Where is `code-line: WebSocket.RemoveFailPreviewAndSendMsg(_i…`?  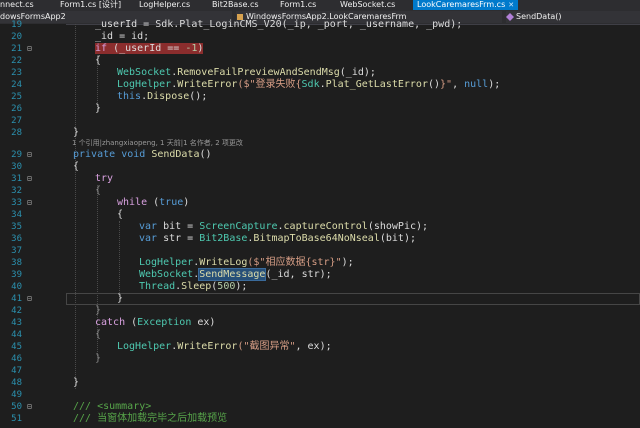
code-line: WebSocket.RemoveFailPreviewAndSendMsg(_i… is located at coordinates (246, 73).